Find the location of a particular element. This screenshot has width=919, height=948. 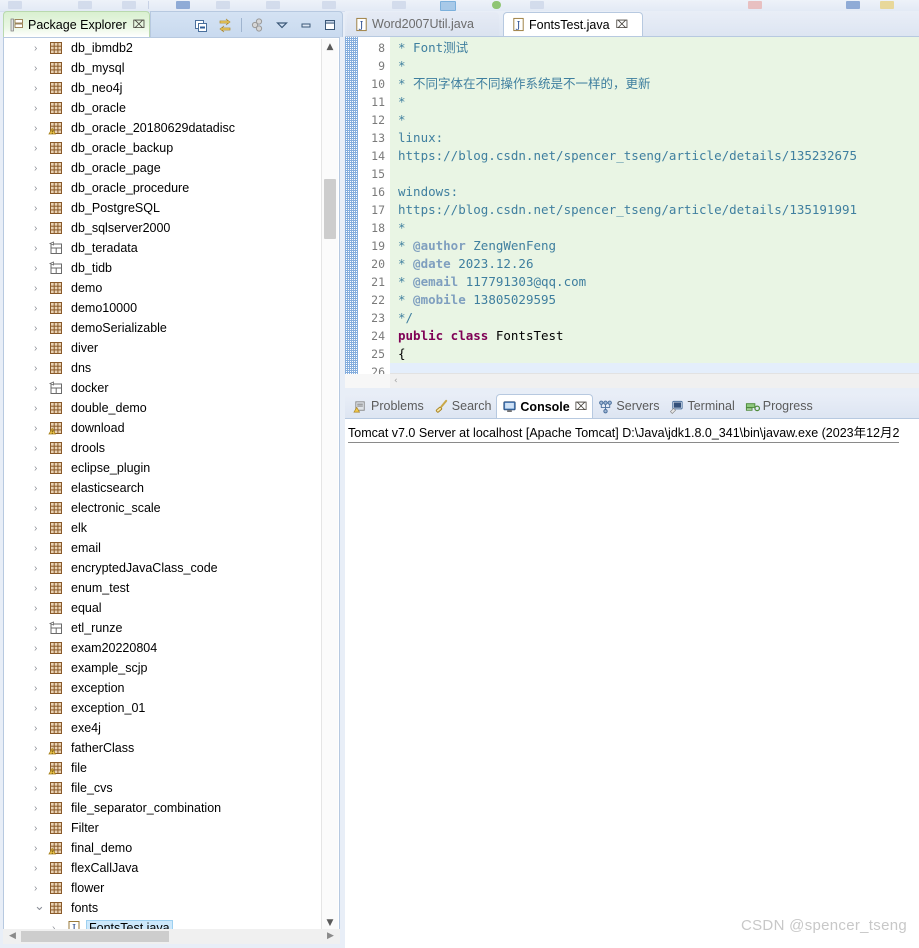

tree-item: › file is located at coordinates (163, 768).